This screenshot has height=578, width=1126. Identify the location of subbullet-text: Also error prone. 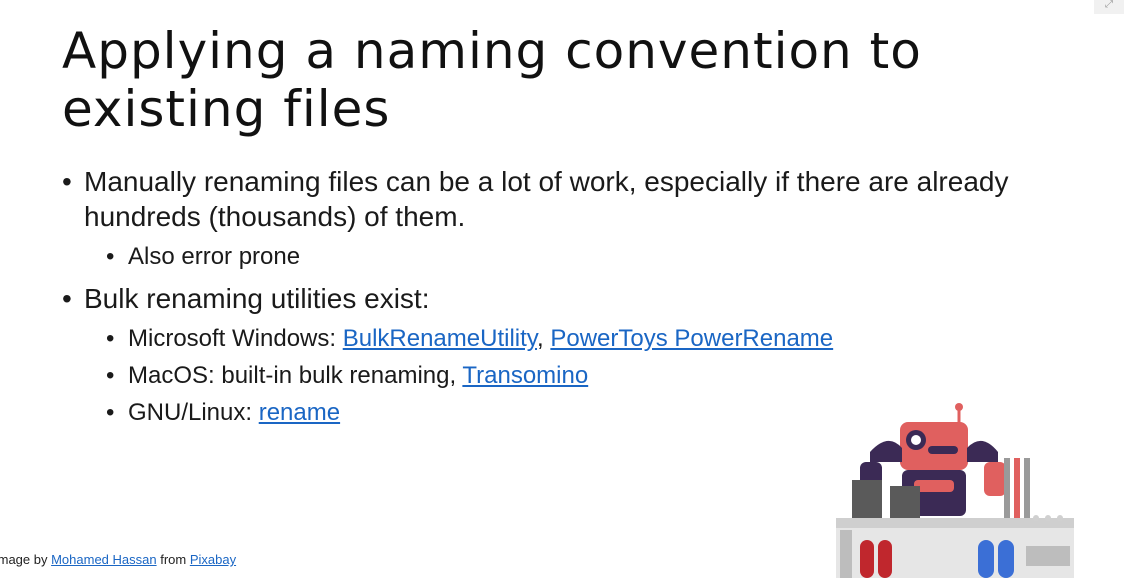
(214, 256).